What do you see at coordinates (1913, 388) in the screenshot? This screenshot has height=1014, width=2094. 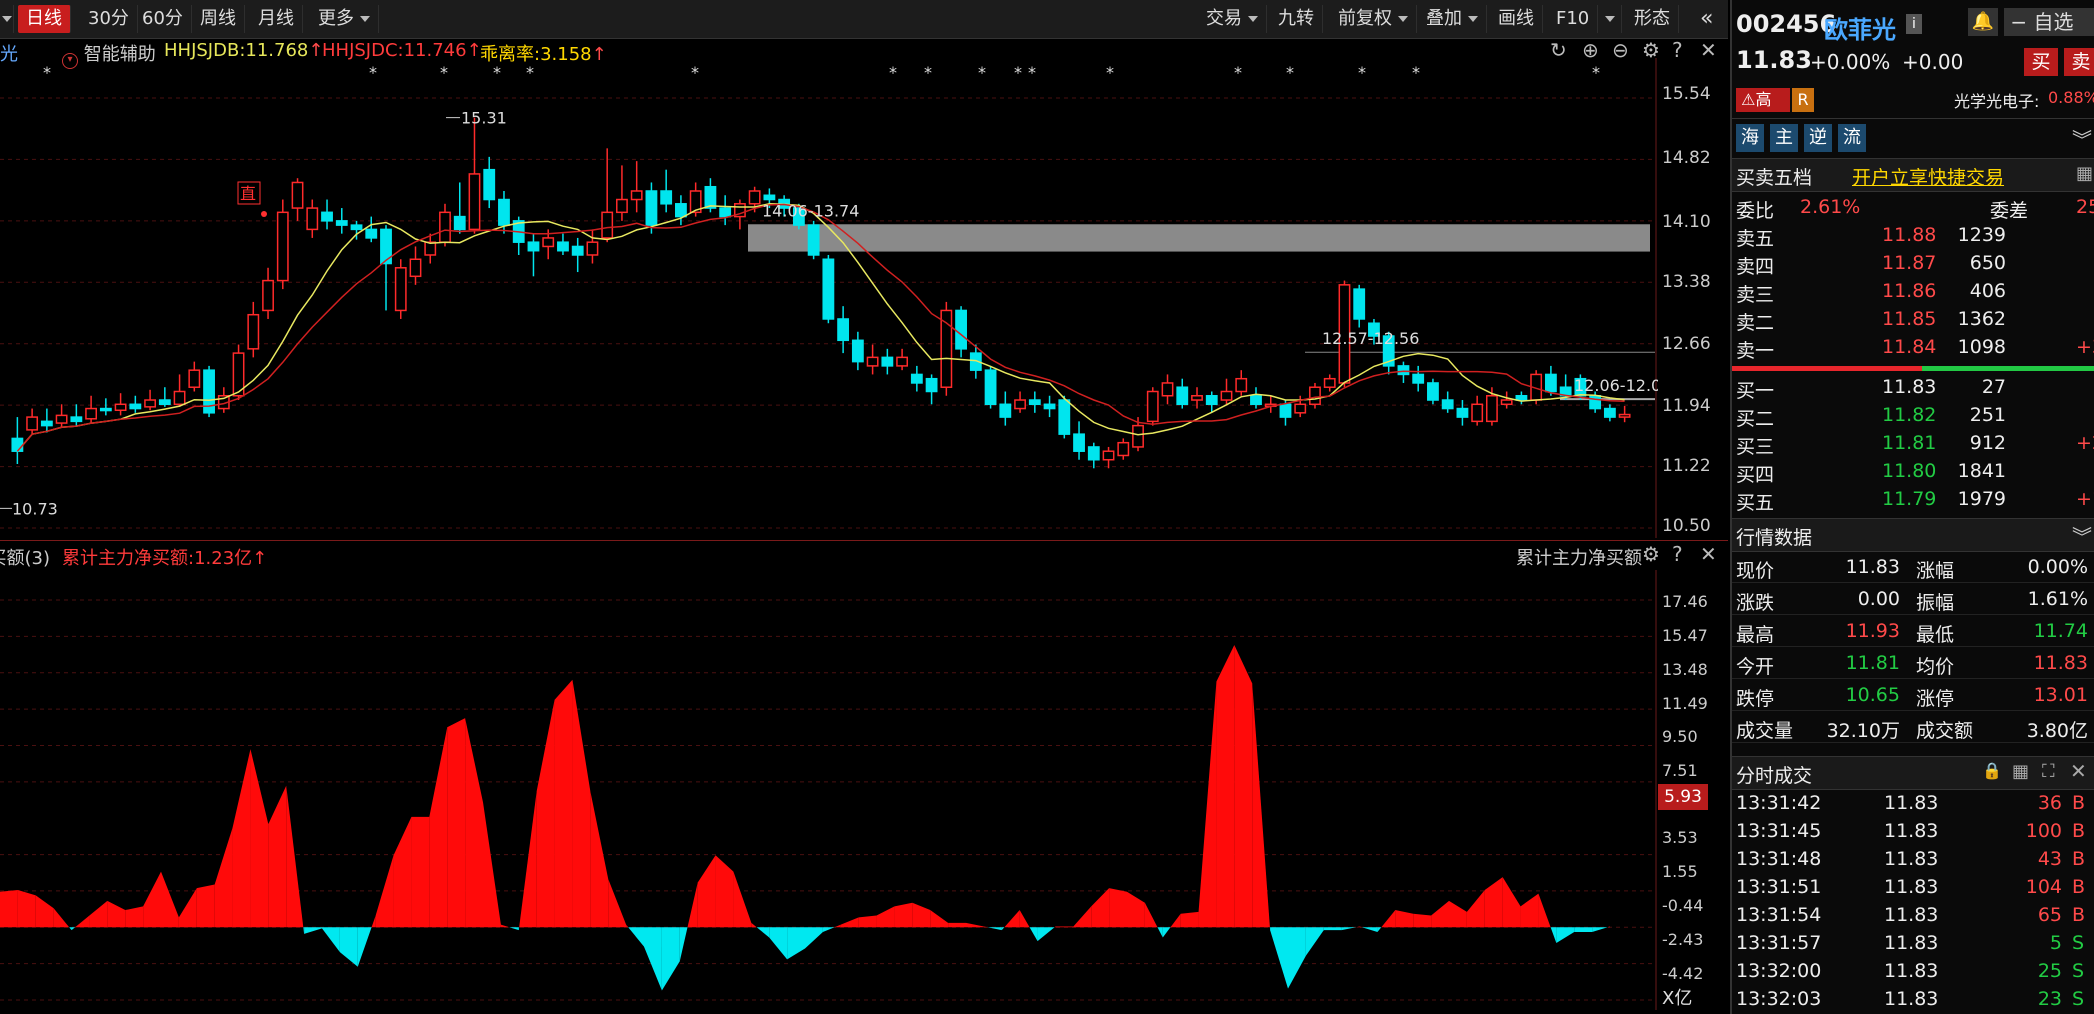 I see `bid-row: 买一 11.83 27` at bounding box center [1913, 388].